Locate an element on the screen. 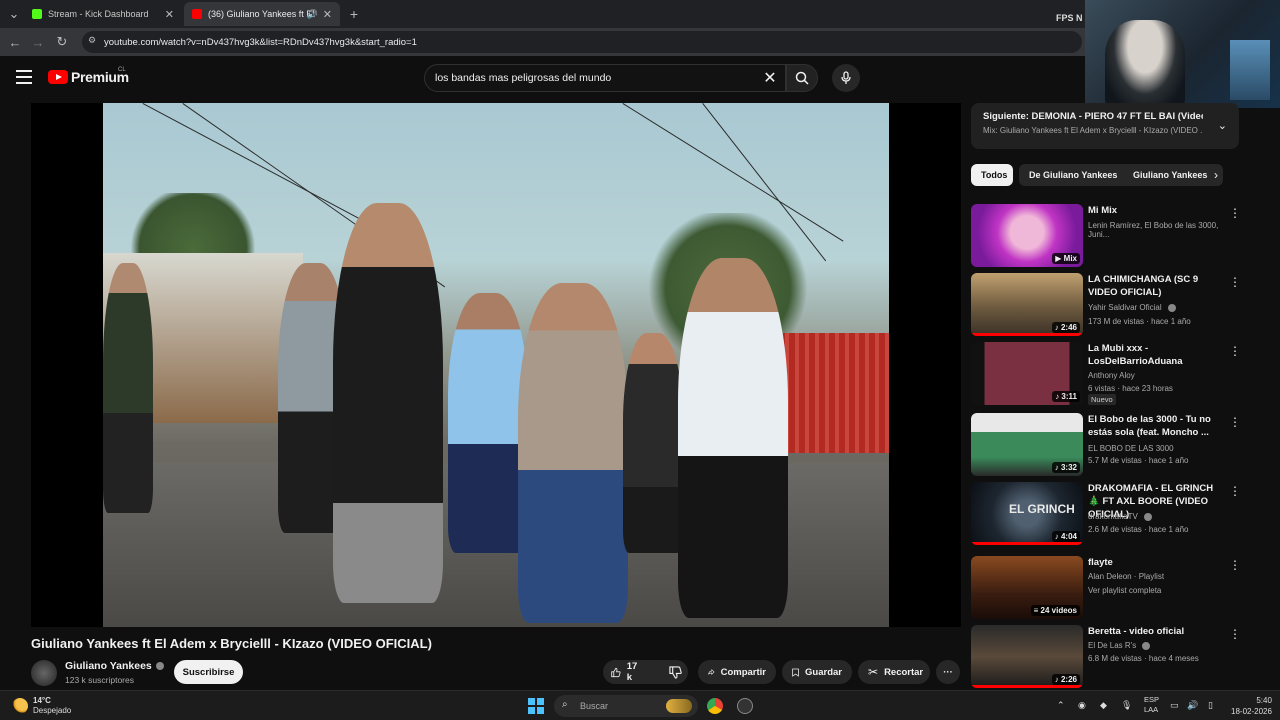 This screenshot has width=1280, height=720. search-input: los bandas mas peligrosas del mundo is located at coordinates (605, 78).